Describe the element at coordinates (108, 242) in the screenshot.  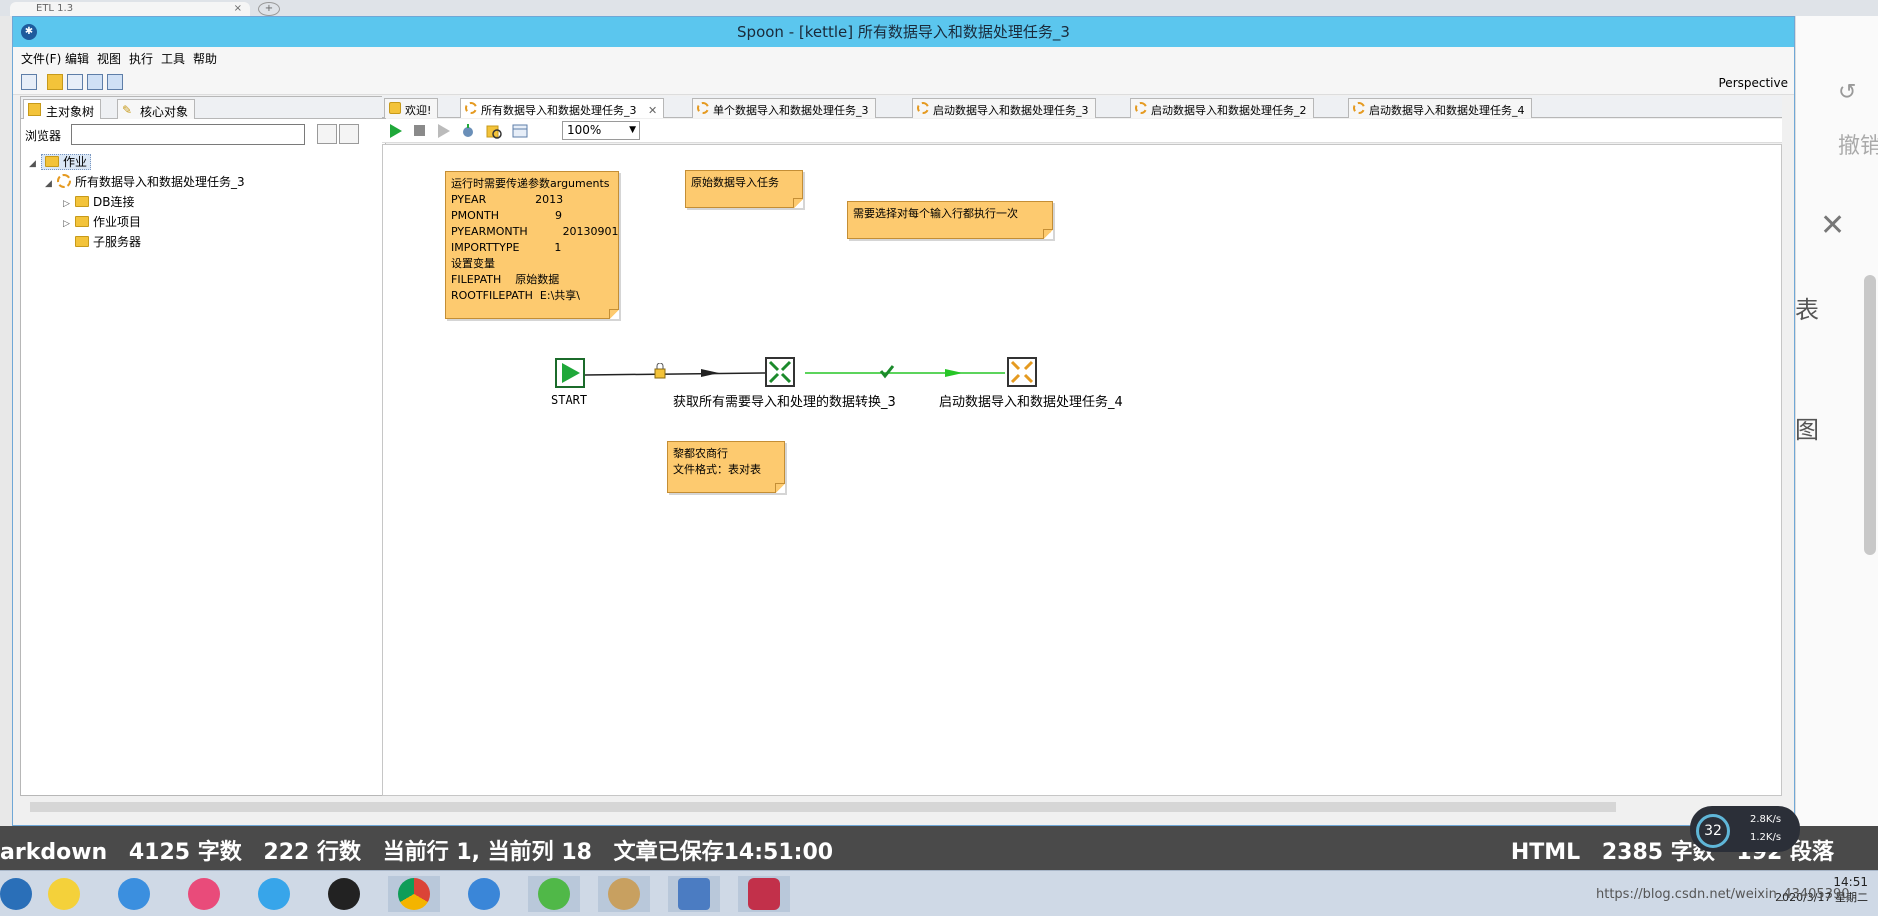
I see `tree-slave-servers: 子服务器` at that location.